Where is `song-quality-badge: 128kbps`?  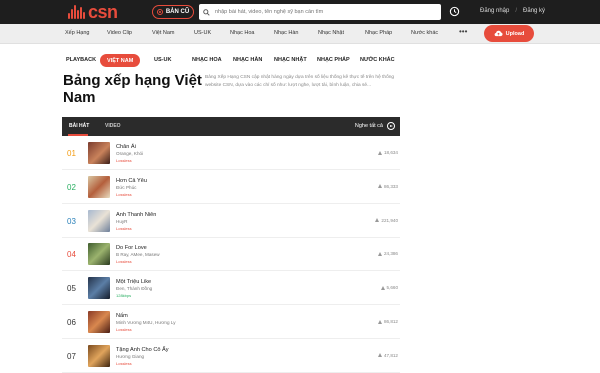
song-quality-badge: 128kbps is located at coordinates (124, 296).